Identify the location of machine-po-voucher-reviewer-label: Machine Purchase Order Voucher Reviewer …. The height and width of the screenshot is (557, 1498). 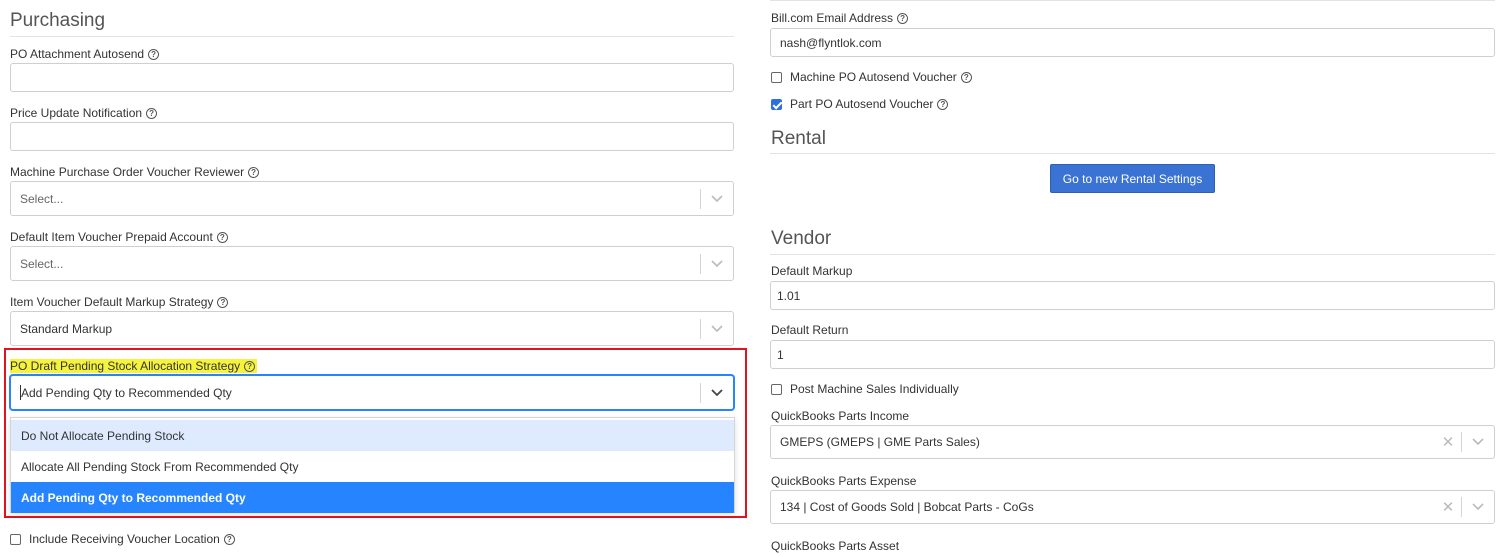
(135, 172).